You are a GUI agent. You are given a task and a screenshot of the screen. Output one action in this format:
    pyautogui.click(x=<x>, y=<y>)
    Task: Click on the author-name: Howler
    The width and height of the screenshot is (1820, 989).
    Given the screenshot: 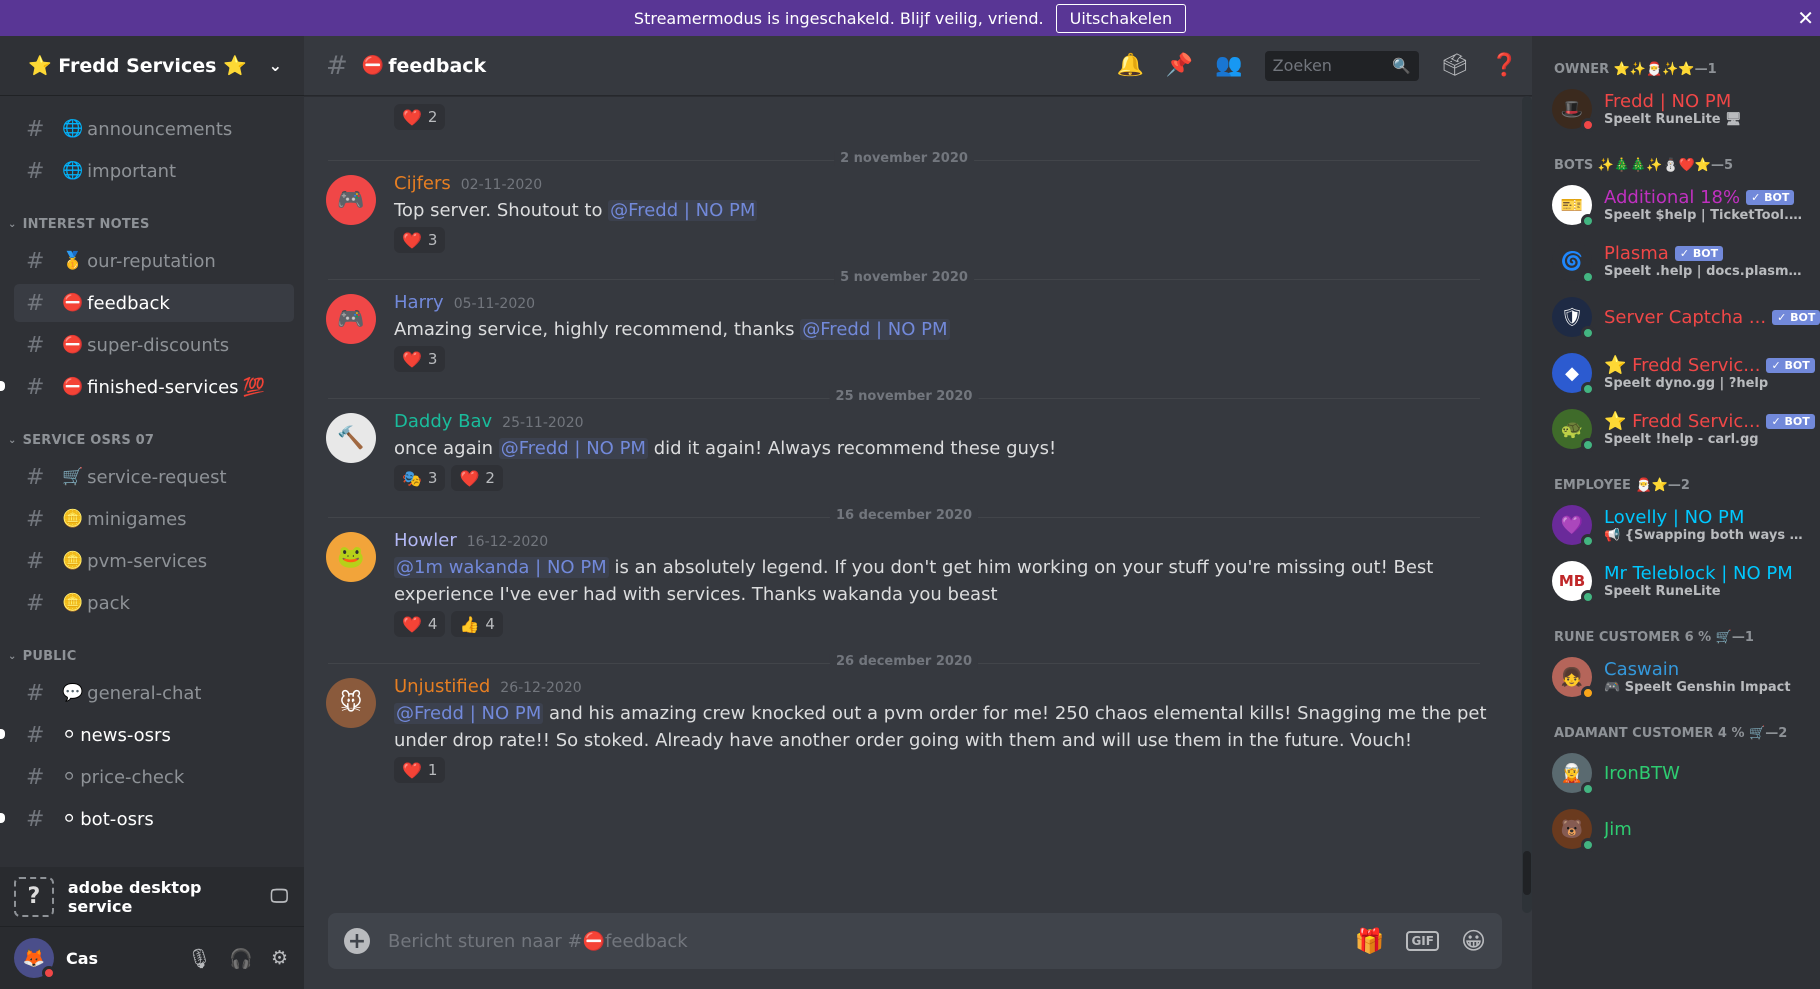 What is the action you would take?
    pyautogui.click(x=425, y=540)
    